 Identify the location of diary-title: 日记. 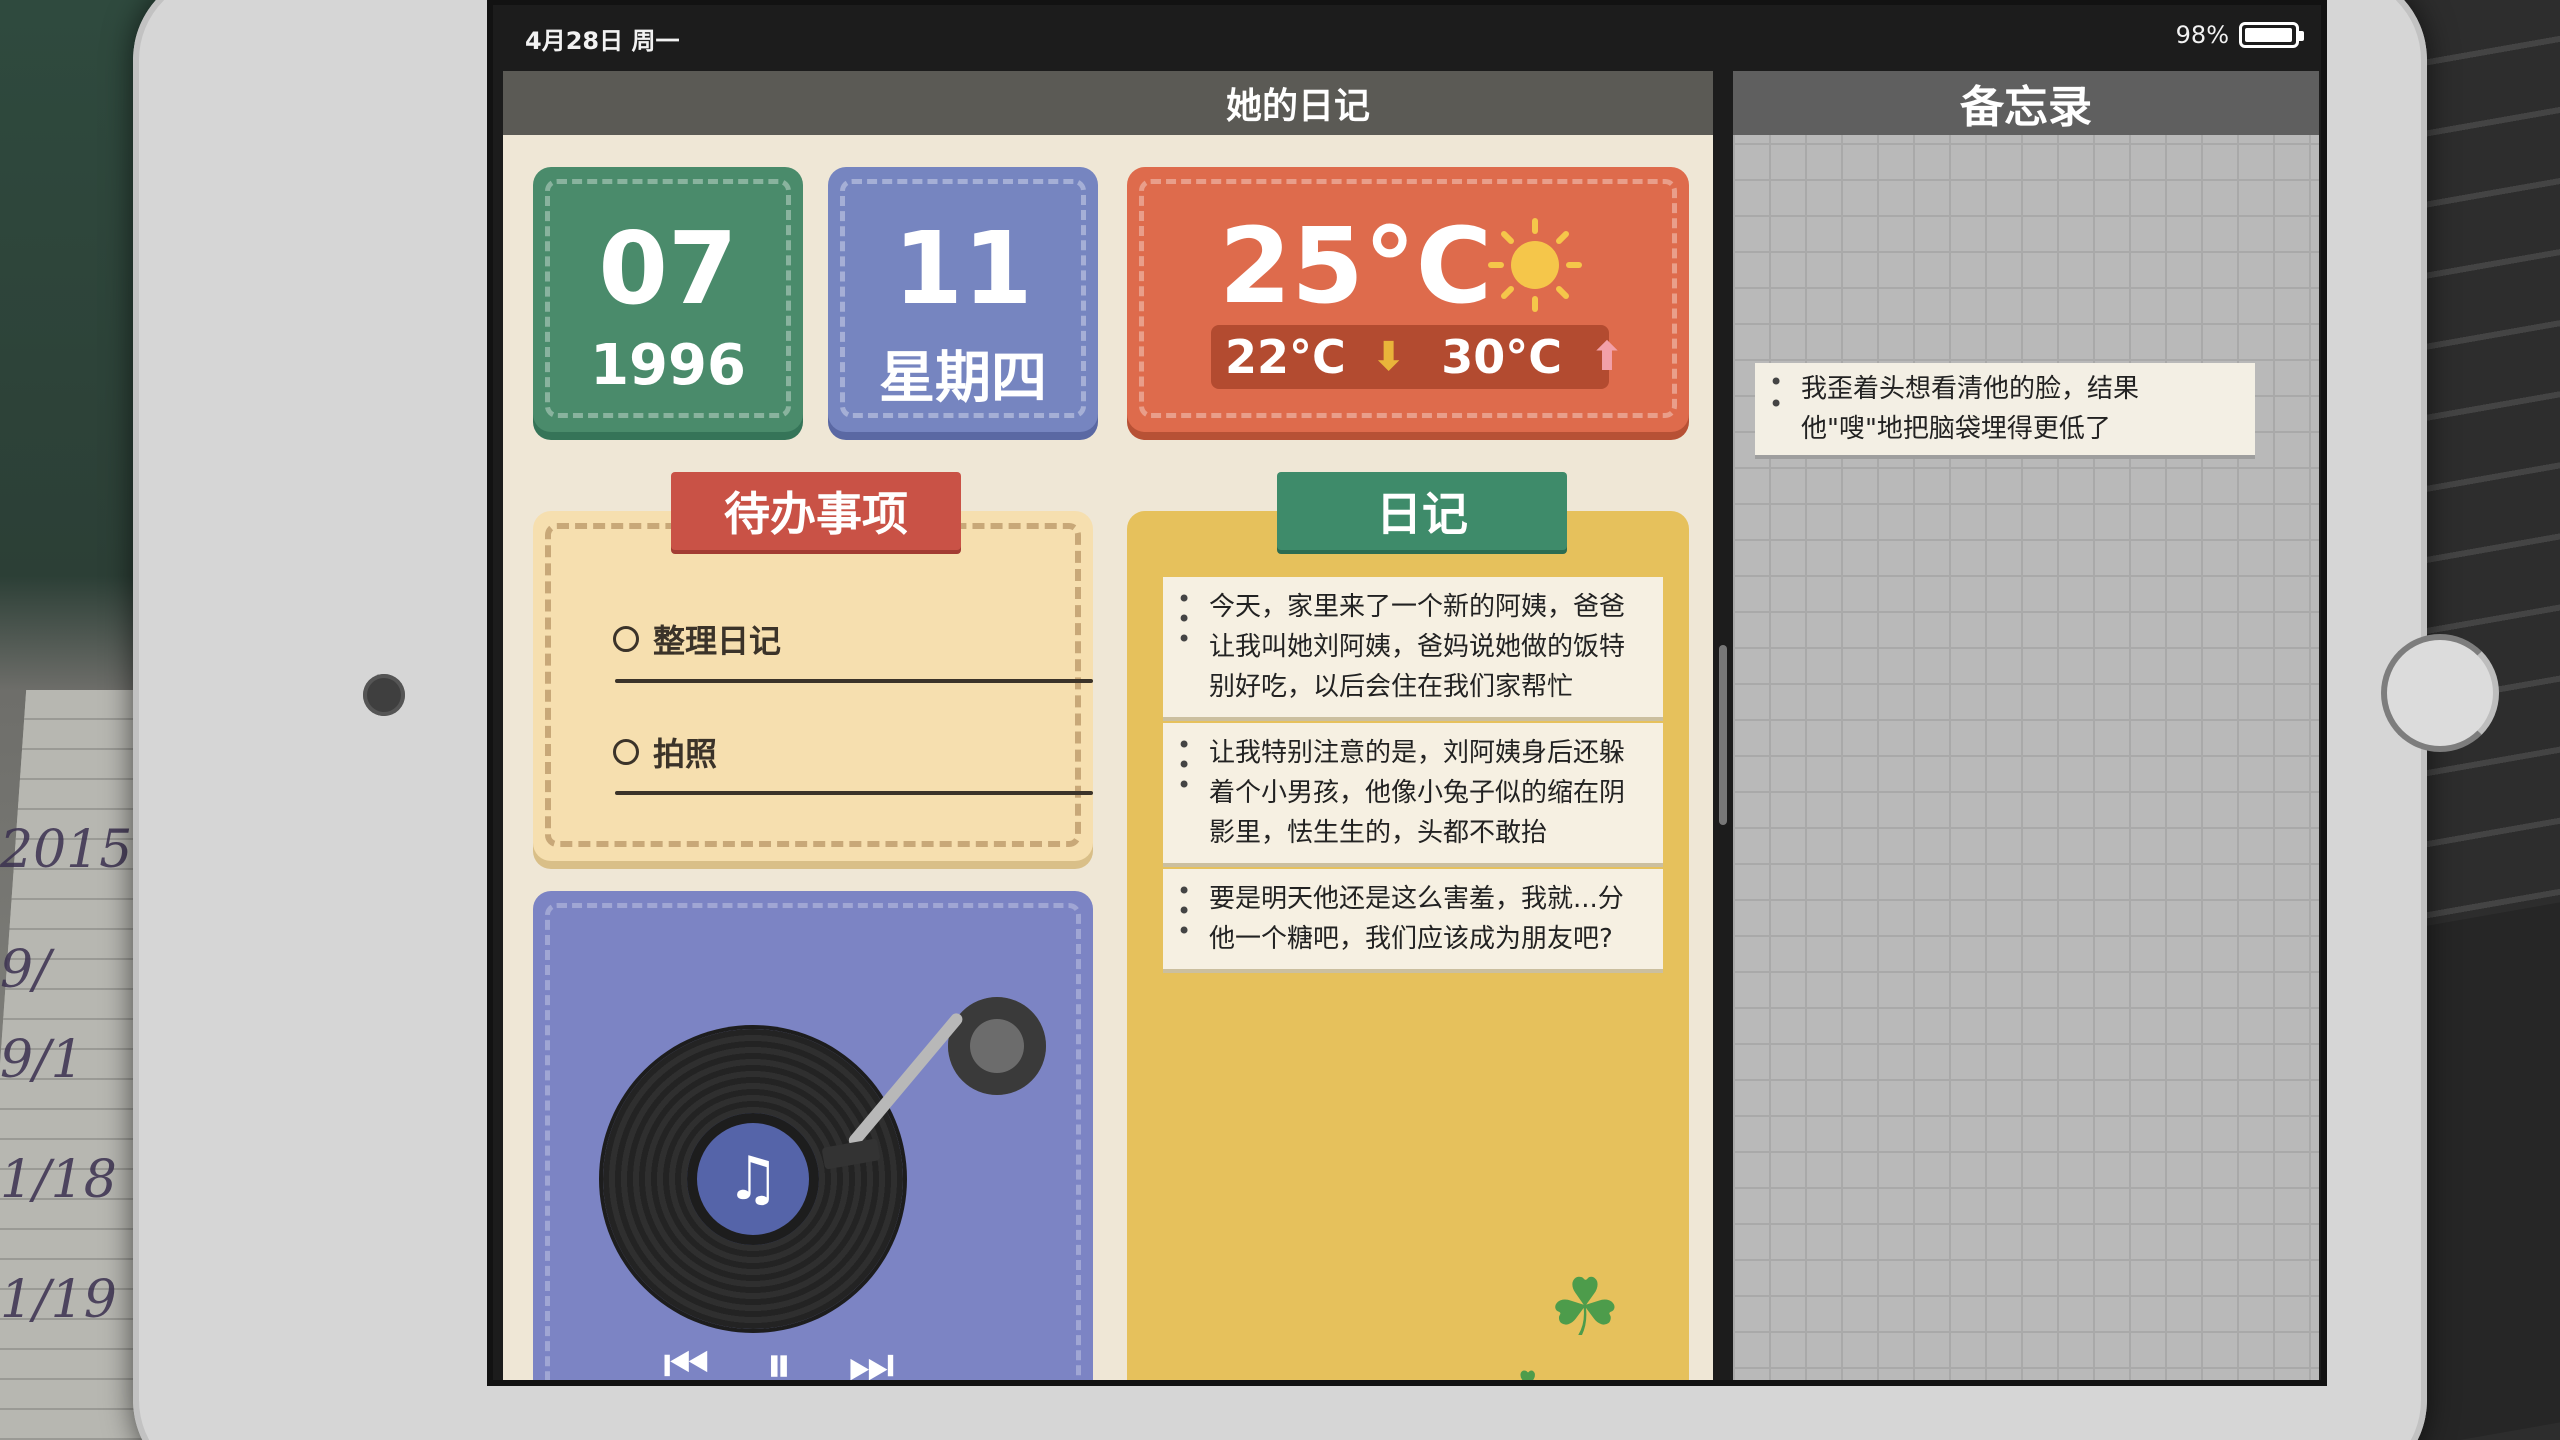
(1422, 511).